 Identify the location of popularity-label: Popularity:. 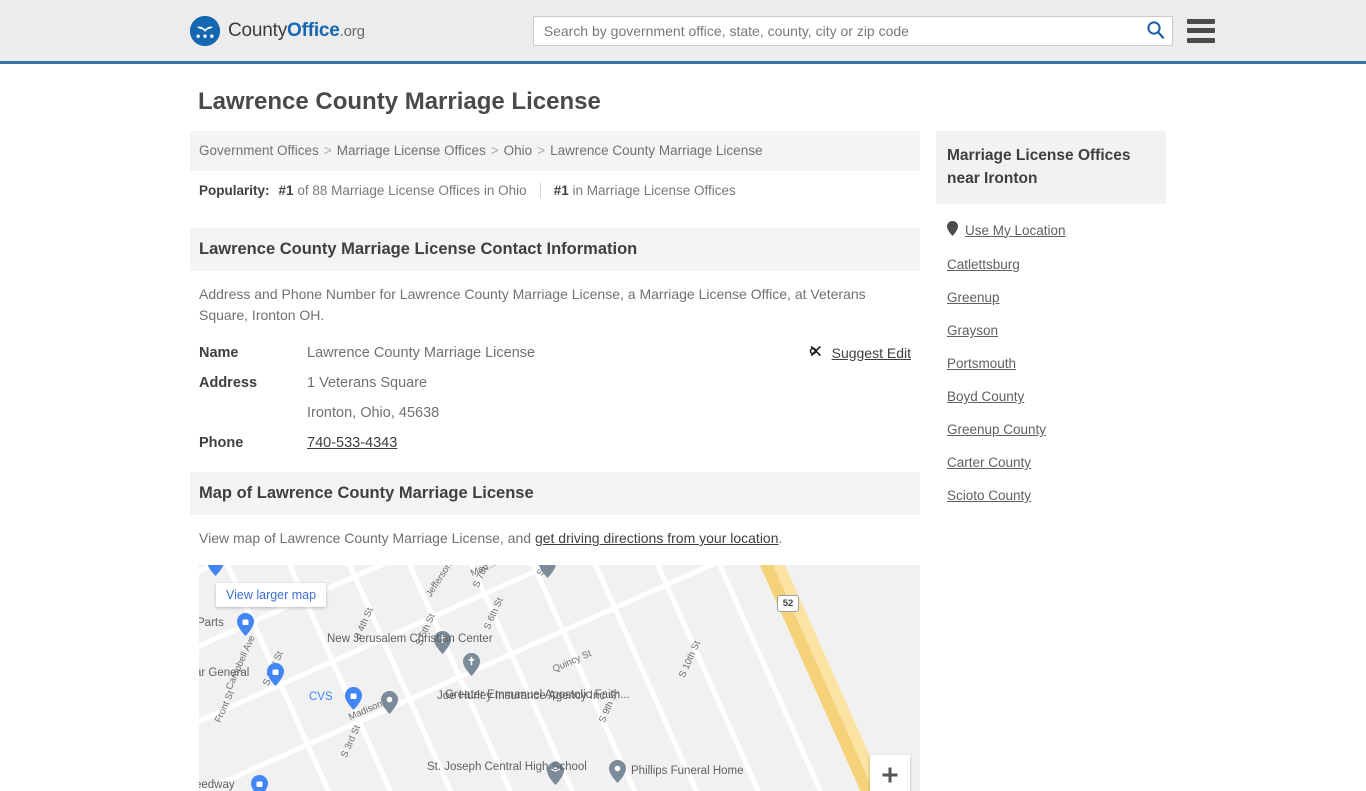
(234, 190).